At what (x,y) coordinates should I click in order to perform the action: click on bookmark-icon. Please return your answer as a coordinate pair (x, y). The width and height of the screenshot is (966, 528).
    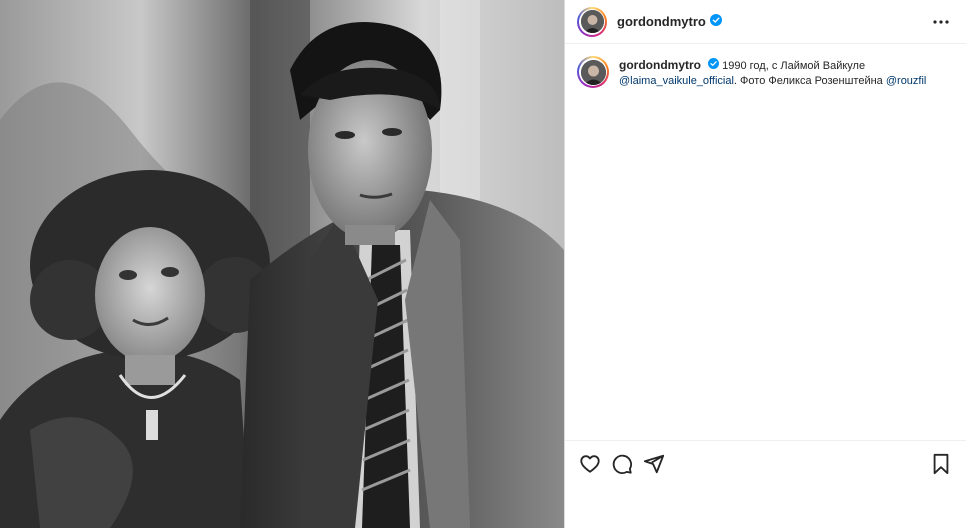
    Looking at the image, I should click on (941, 464).